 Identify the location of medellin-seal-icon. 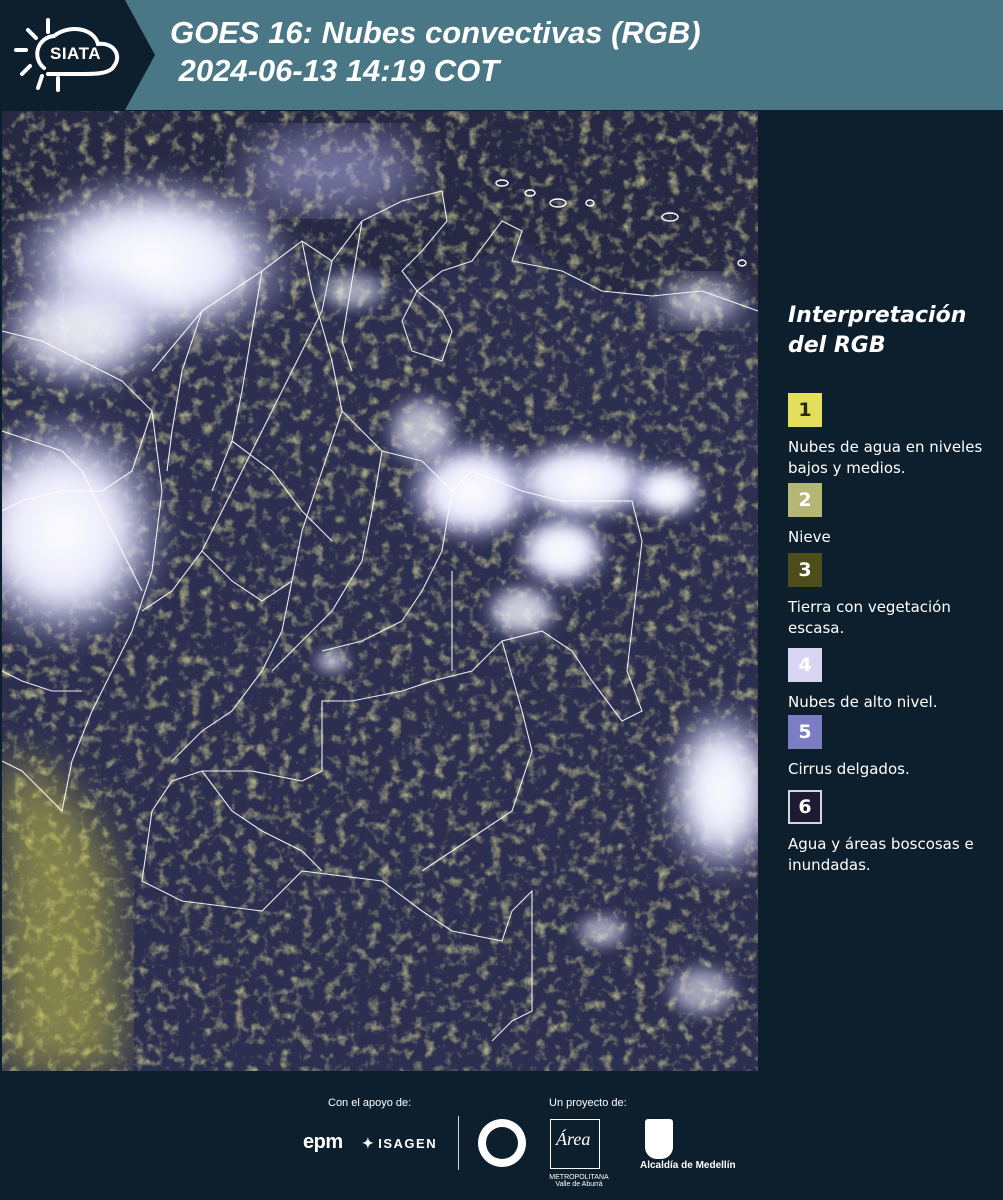
(502, 1143).